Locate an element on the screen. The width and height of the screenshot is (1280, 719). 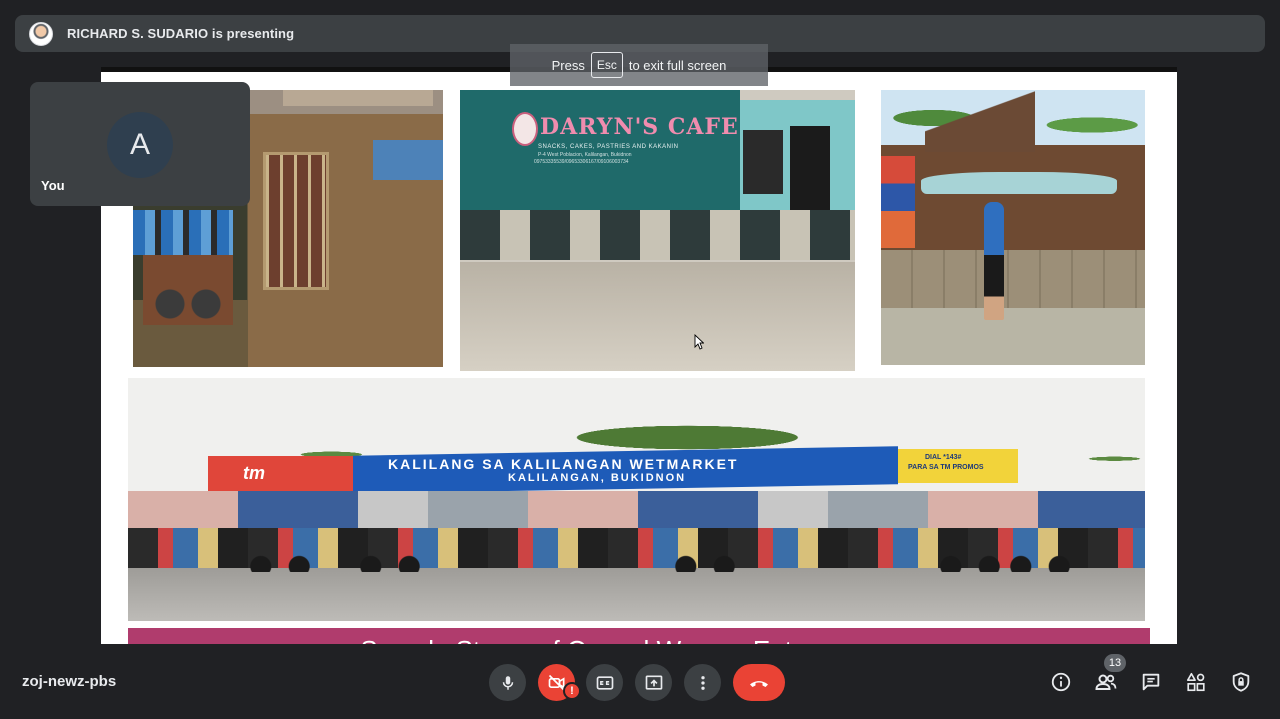
exit-fullscreen-hint: Press Esc to exit full screen is located at coordinates (639, 65).